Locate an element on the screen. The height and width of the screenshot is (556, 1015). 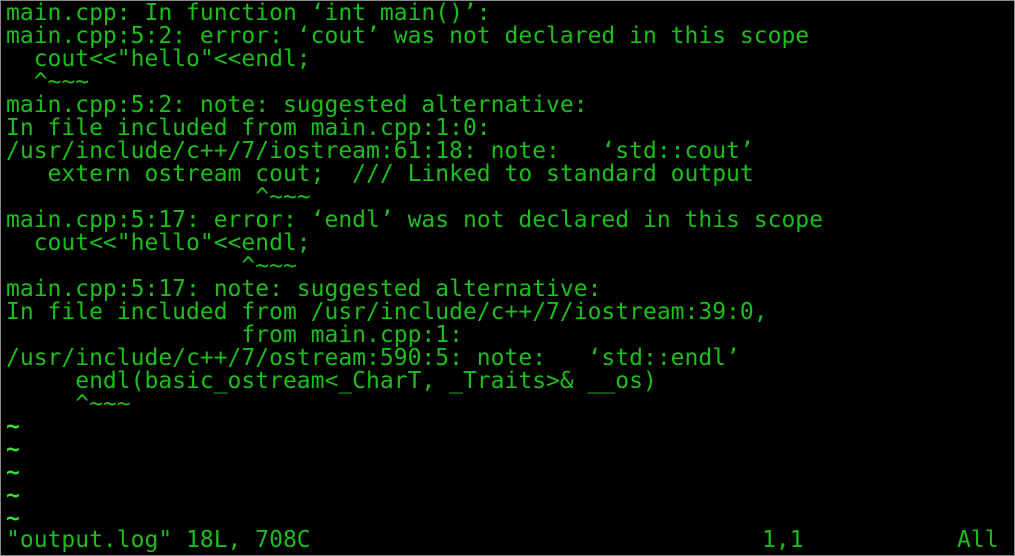
buffer-line: main.cpp: In function ‘int main()’: is located at coordinates (248, 13).